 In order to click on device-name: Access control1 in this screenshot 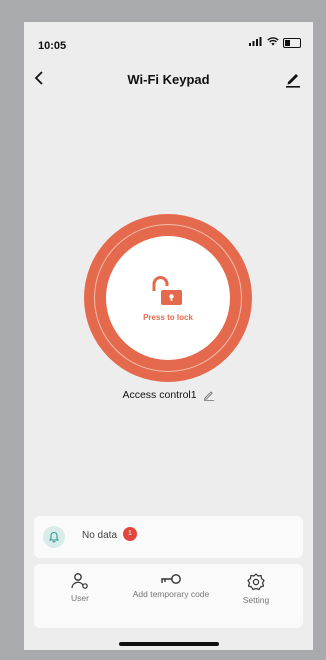, I will do `click(159, 395)`.